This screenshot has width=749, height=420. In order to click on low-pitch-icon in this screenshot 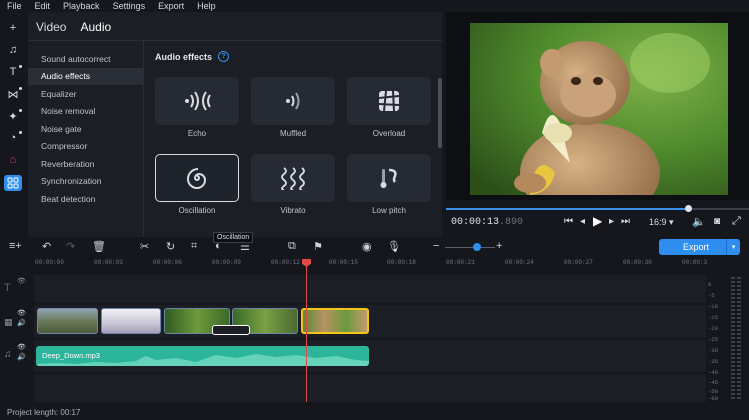, I will do `click(388, 178)`.